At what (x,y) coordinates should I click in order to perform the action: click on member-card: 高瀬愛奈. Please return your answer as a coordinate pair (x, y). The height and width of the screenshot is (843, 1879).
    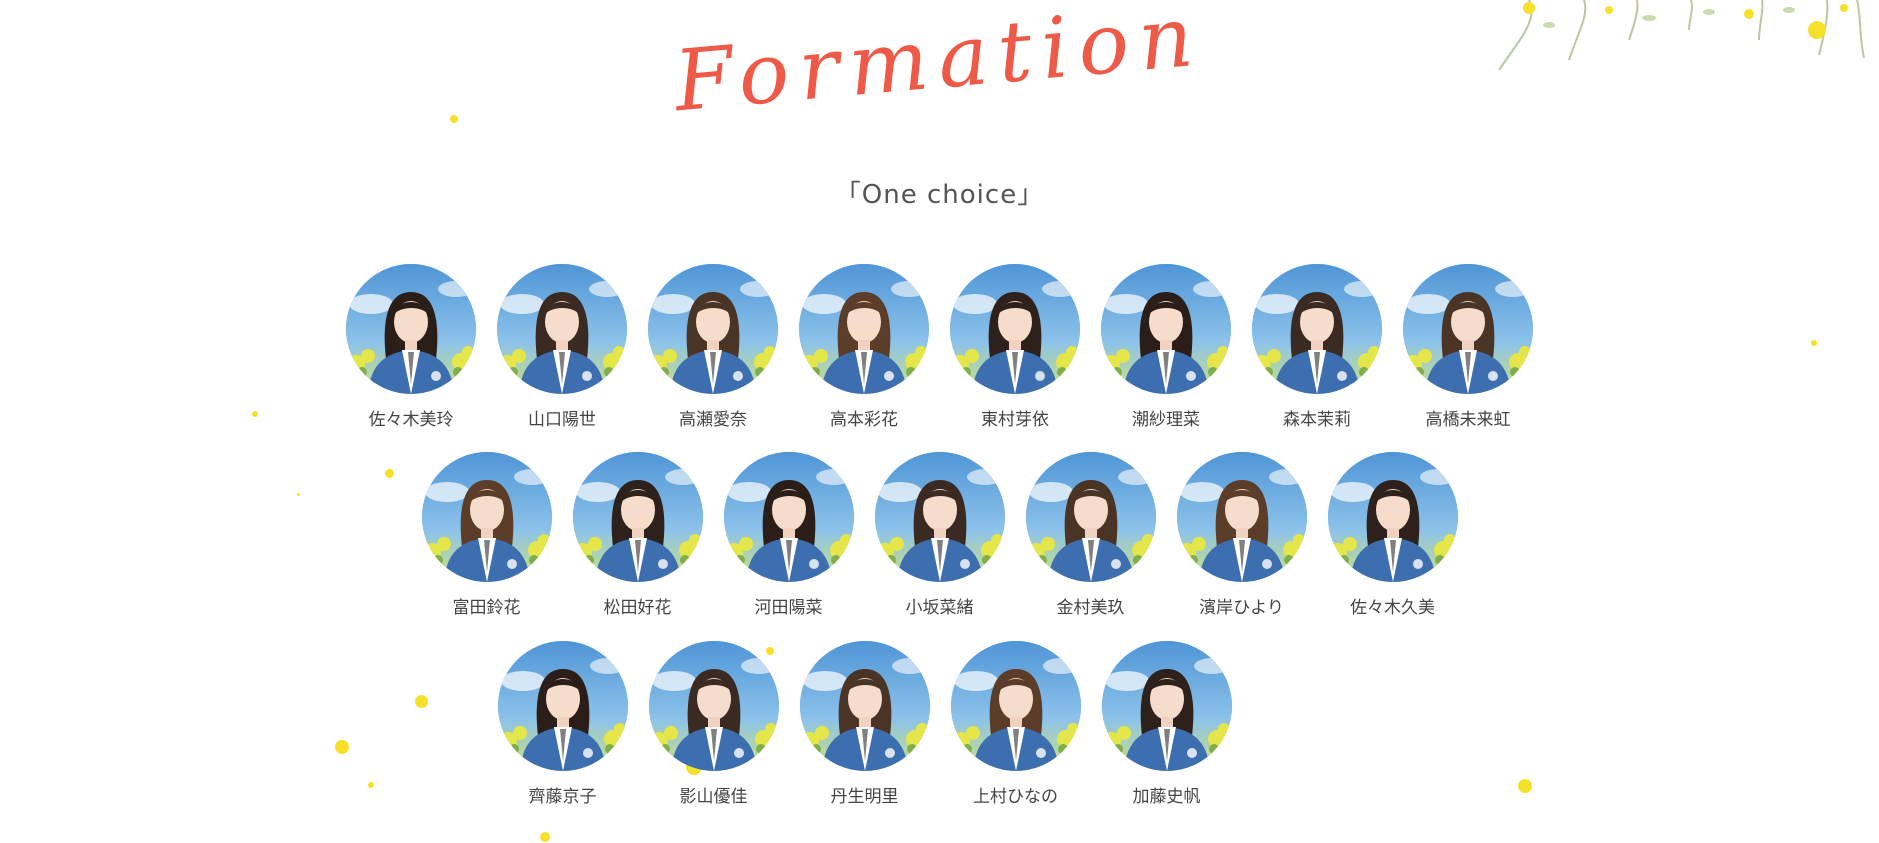
    Looking at the image, I should click on (713, 347).